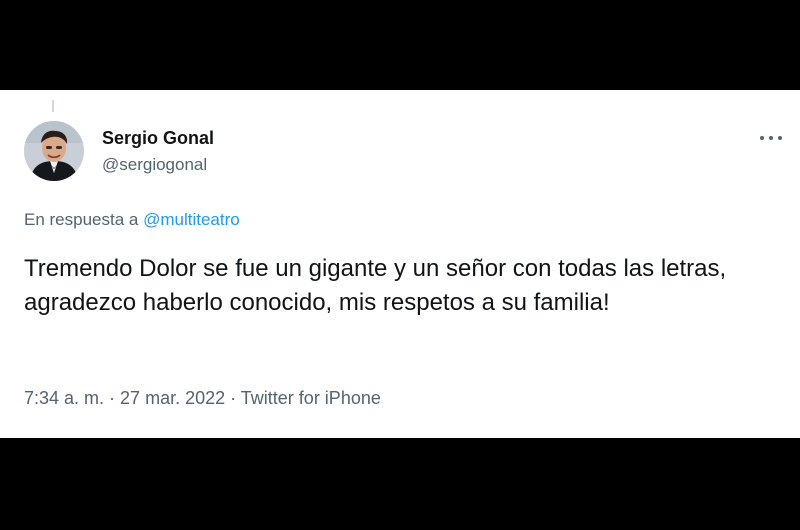 This screenshot has height=530, width=800. What do you see at coordinates (84, 219) in the screenshot?
I see `reply-prefix: En respuesta a` at bounding box center [84, 219].